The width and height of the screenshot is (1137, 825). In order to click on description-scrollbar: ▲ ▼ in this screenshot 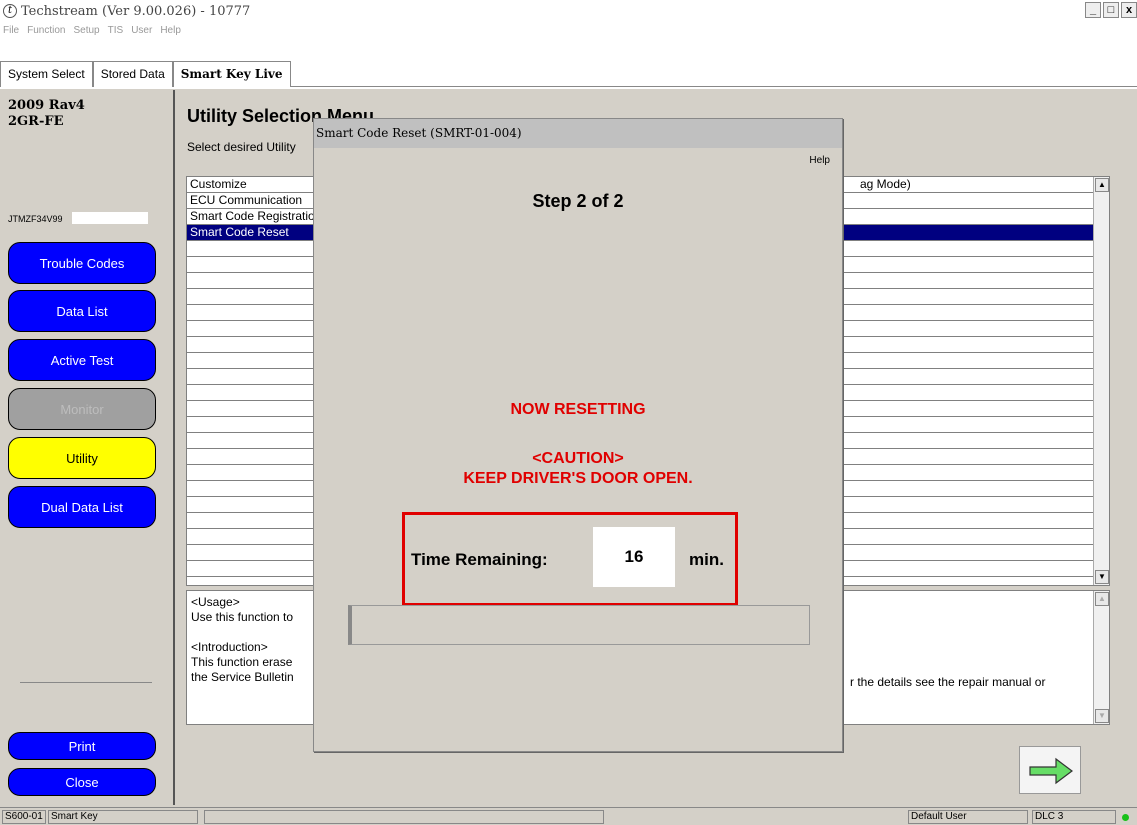, I will do `click(1101, 657)`.